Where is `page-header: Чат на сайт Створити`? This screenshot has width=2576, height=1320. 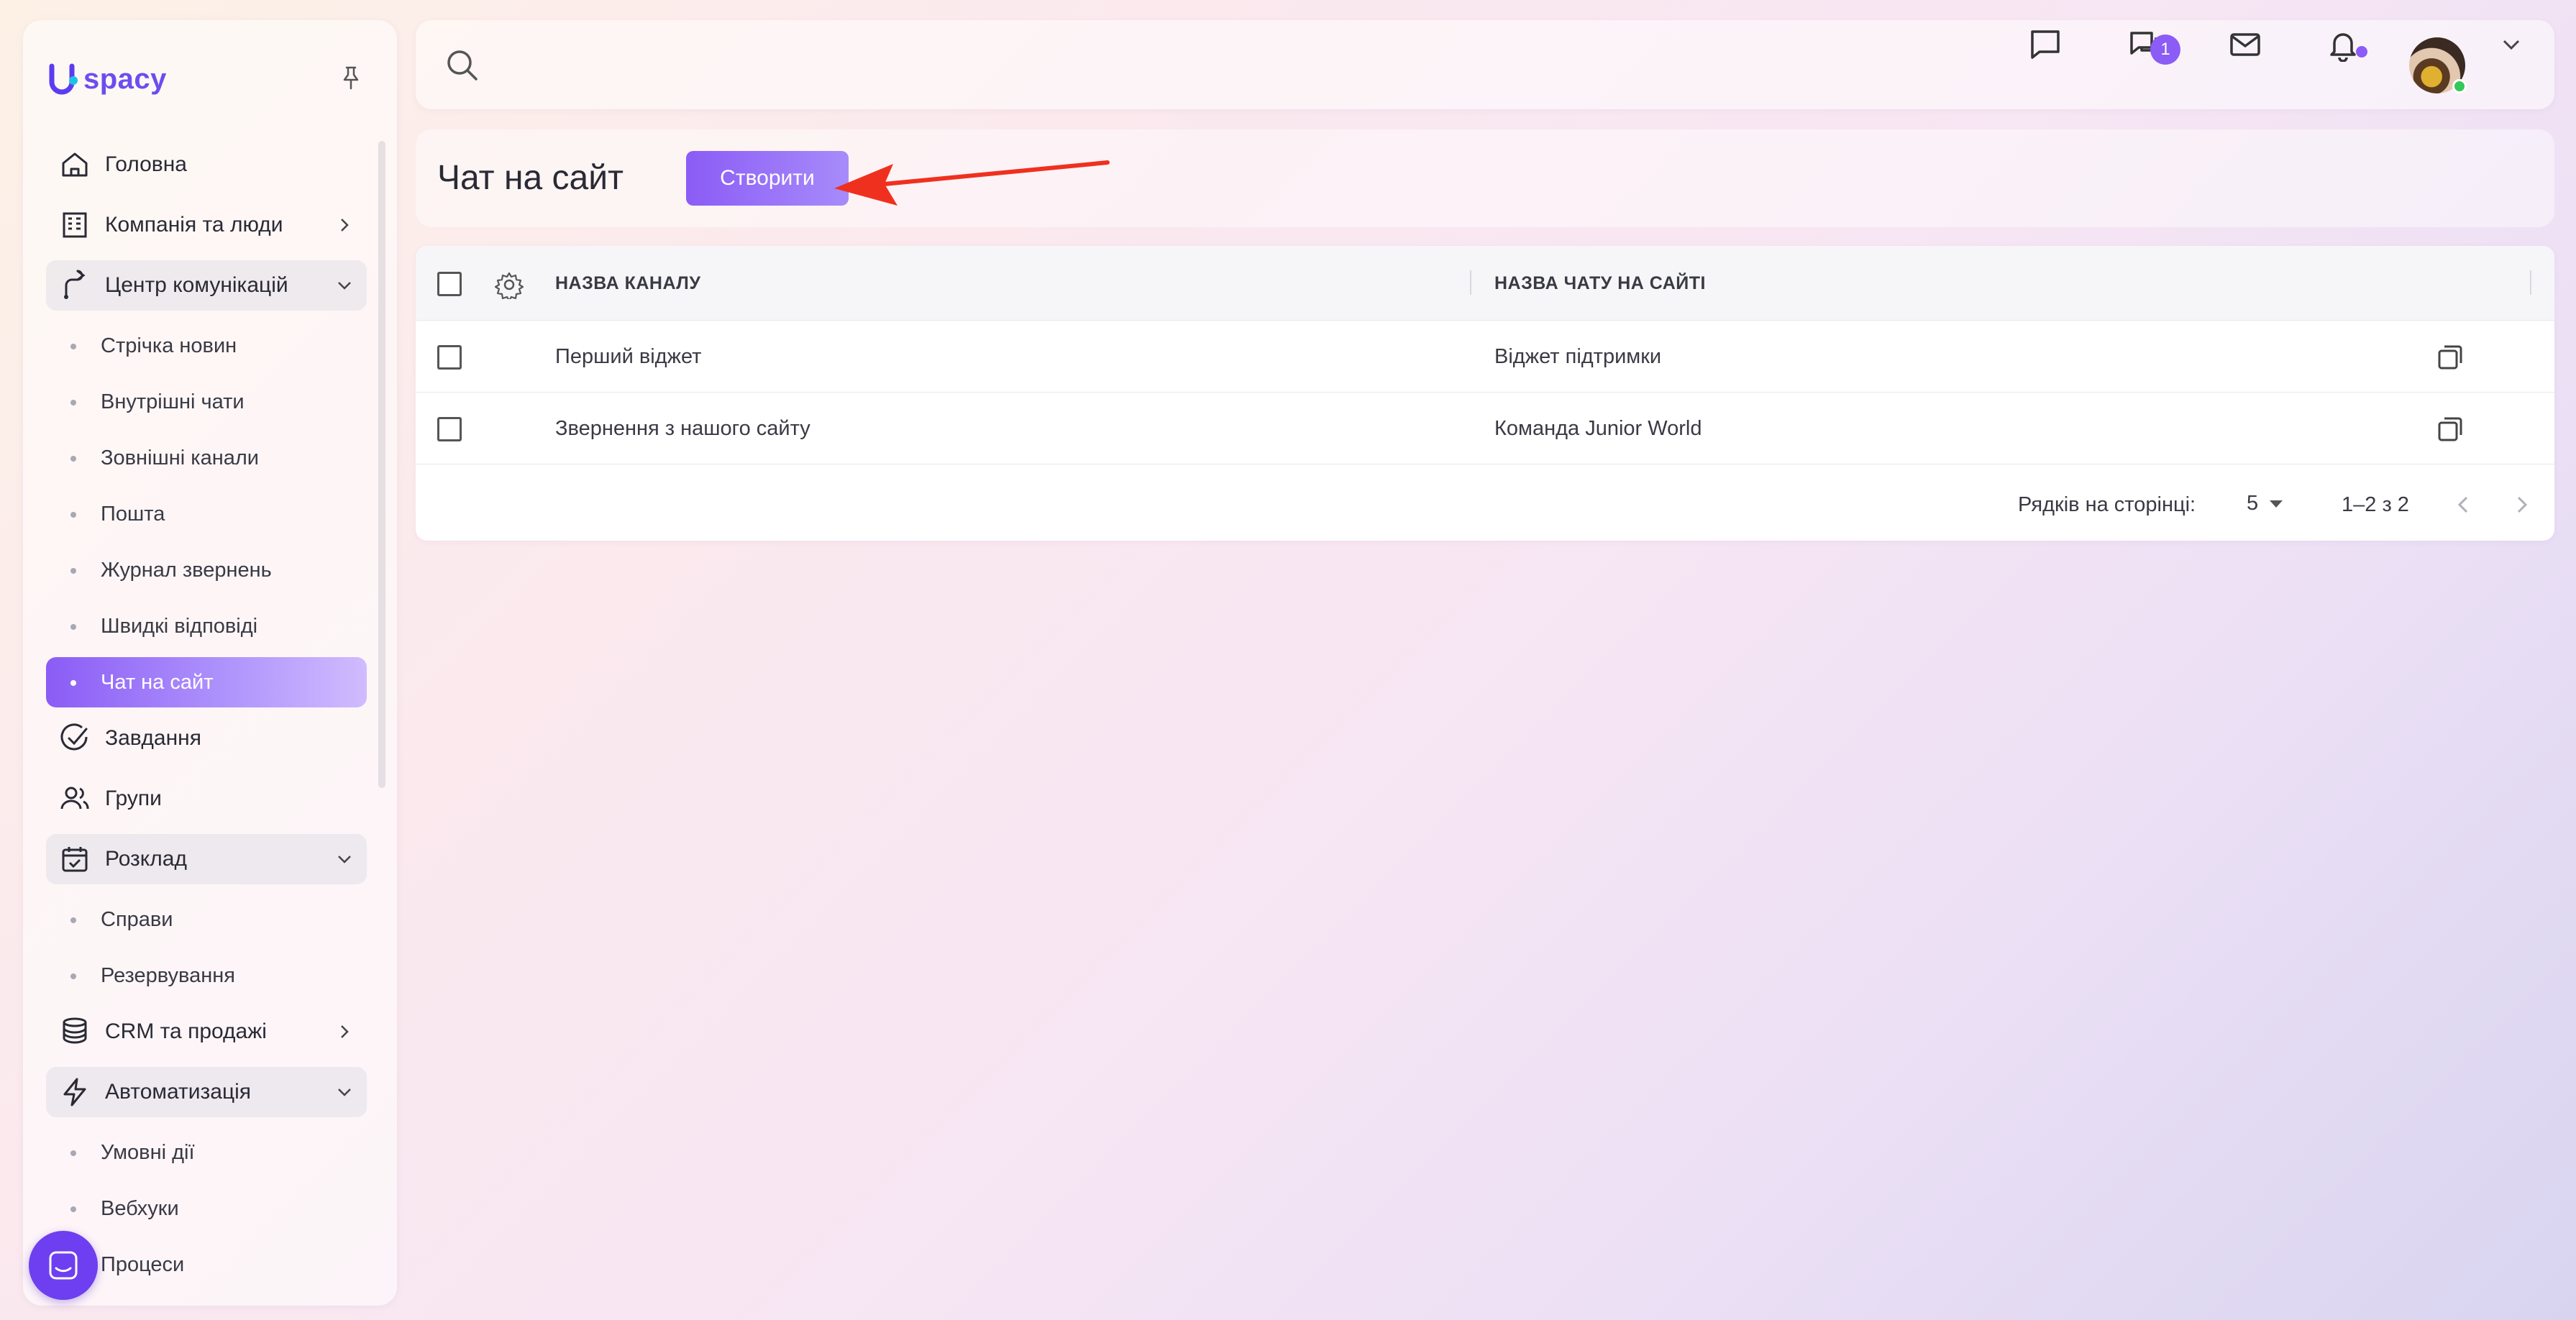 page-header: Чат на сайт Створити is located at coordinates (1485, 178).